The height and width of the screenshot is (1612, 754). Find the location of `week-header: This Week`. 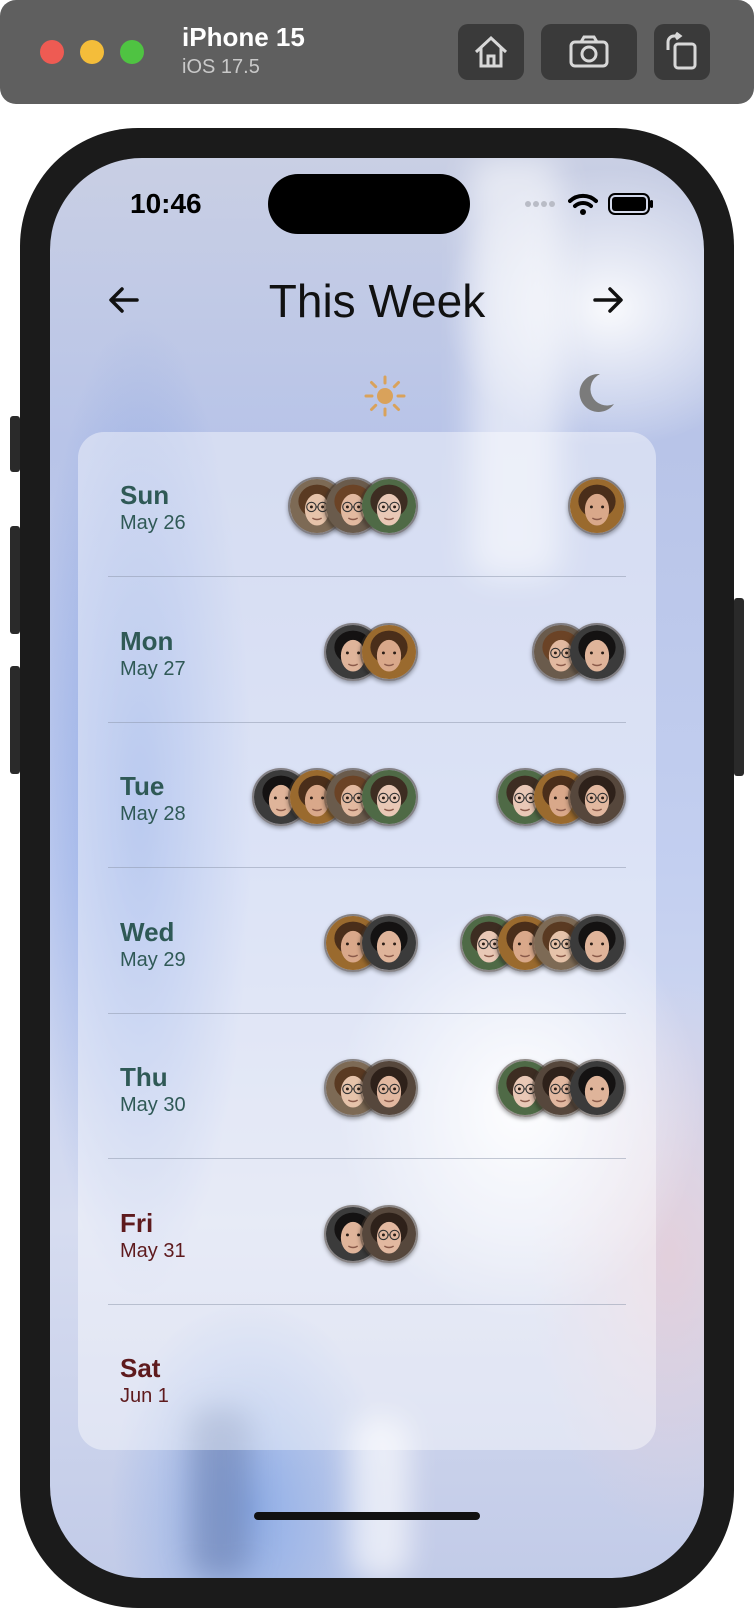

week-header: This Week is located at coordinates (377, 303).